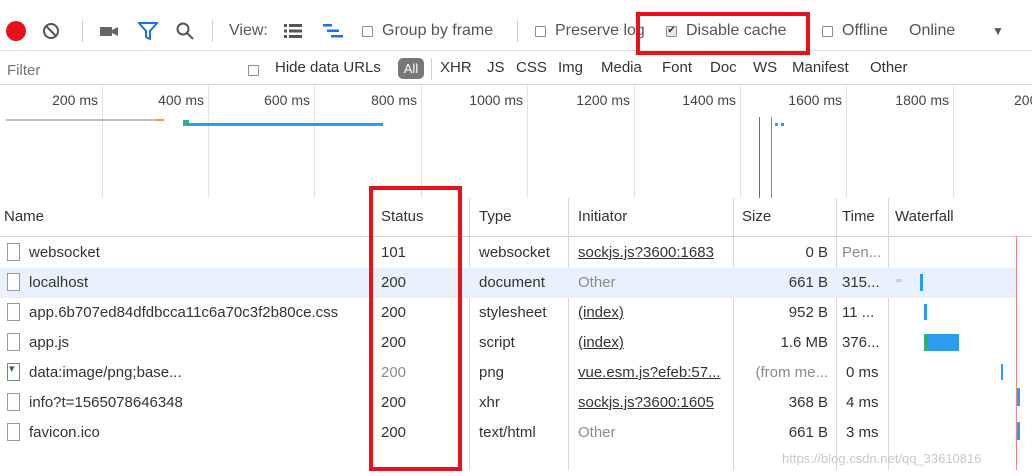 This screenshot has height=476, width=1032. I want to click on filter-toggle-button, so click(148, 31).